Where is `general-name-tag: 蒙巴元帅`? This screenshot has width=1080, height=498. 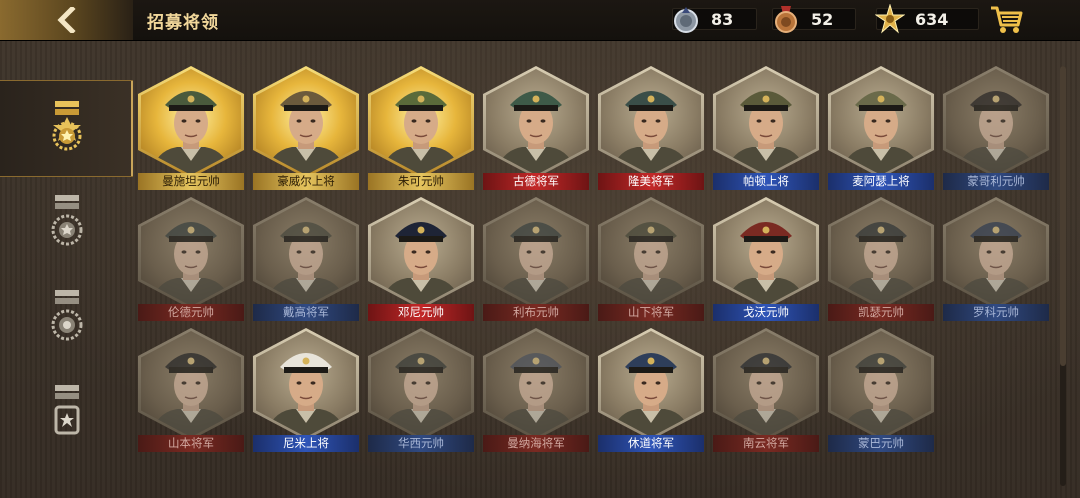
general-name-tag: 蒙巴元帅 is located at coordinates (881, 443).